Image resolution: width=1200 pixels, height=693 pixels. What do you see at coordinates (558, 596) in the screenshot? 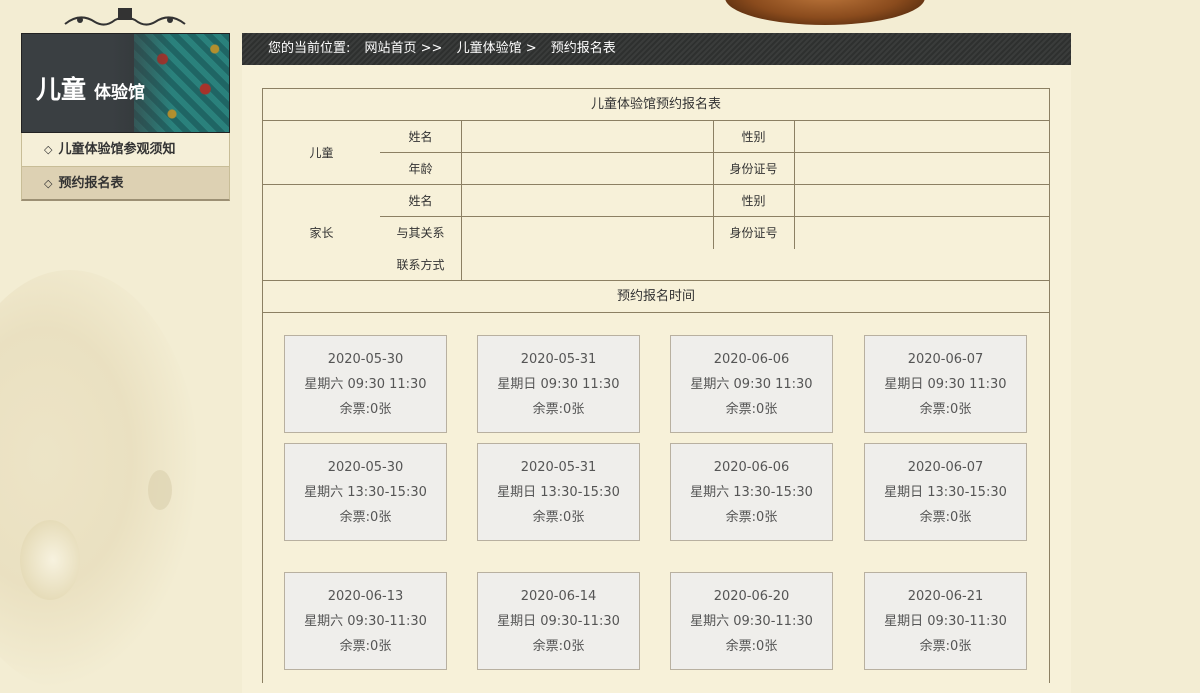
I see `slot-date: 2020-06-14` at bounding box center [558, 596].